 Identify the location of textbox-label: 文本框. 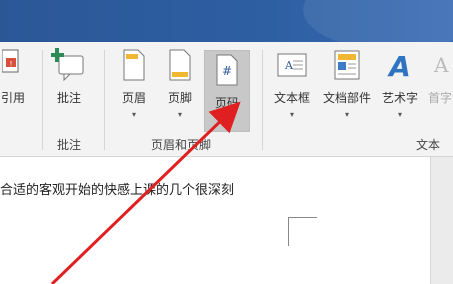
(291, 98).